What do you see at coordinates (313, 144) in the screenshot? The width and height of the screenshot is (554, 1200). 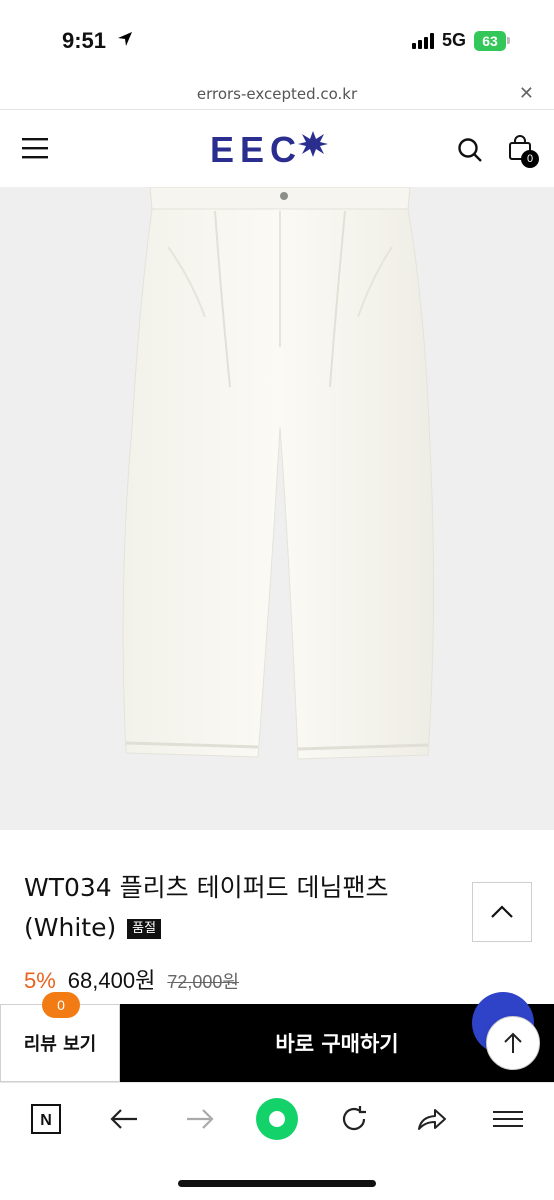 I see `logo-burst-icon` at bounding box center [313, 144].